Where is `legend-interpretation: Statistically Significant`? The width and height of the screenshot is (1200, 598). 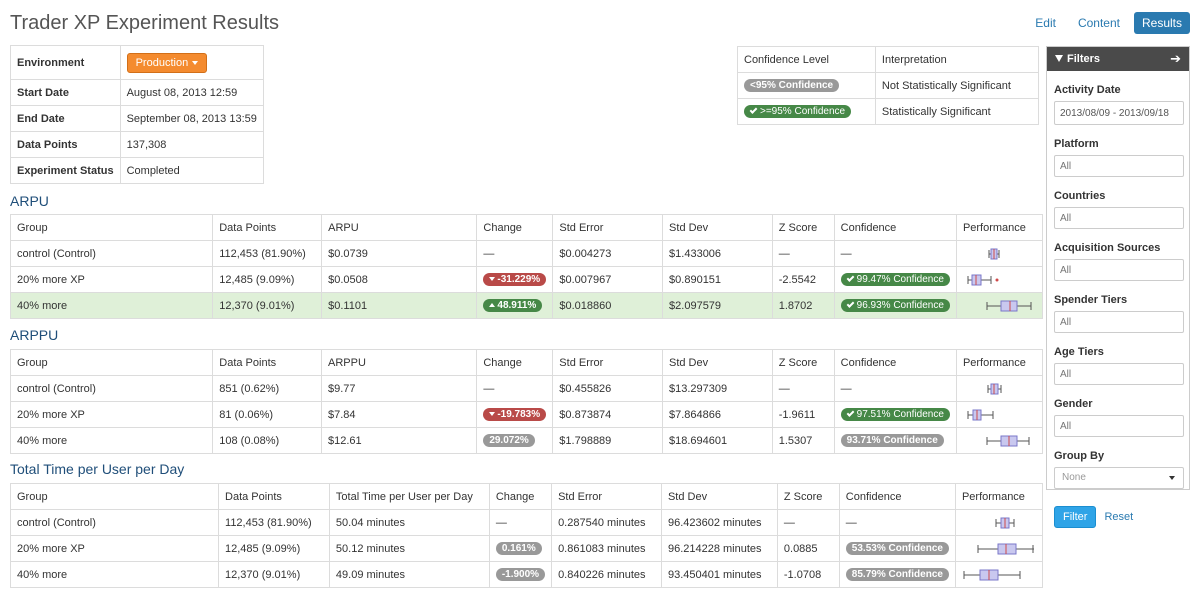 legend-interpretation: Statistically Significant is located at coordinates (957, 111).